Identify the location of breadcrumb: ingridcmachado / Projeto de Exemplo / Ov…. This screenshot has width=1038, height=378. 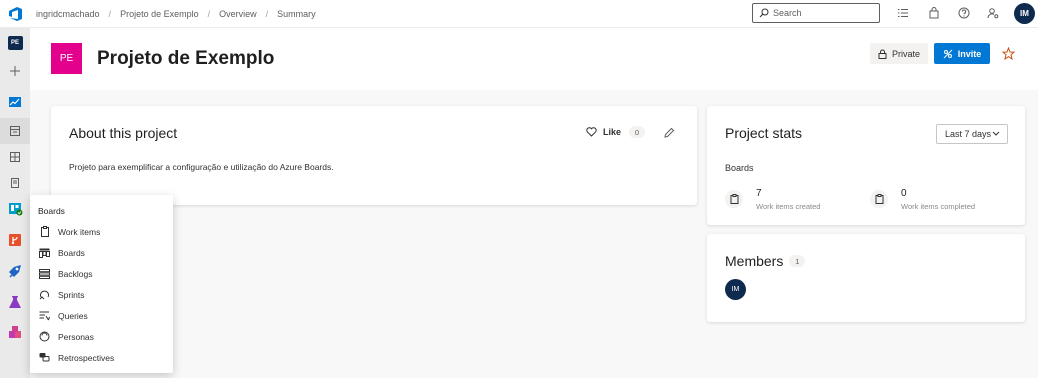
(176, 14).